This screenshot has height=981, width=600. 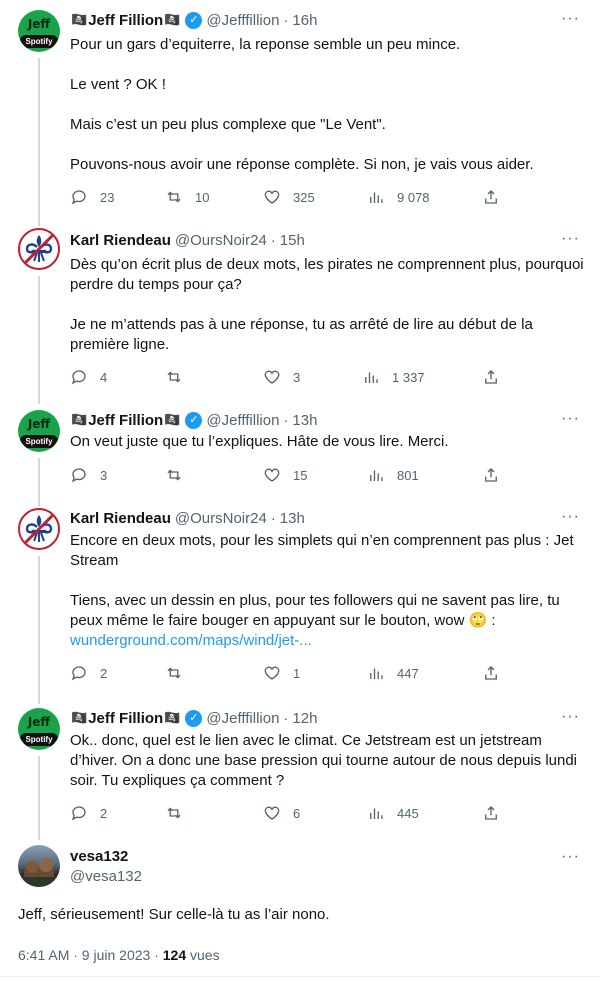 I want to click on fleur-de-lis-icon, so click(x=39, y=529).